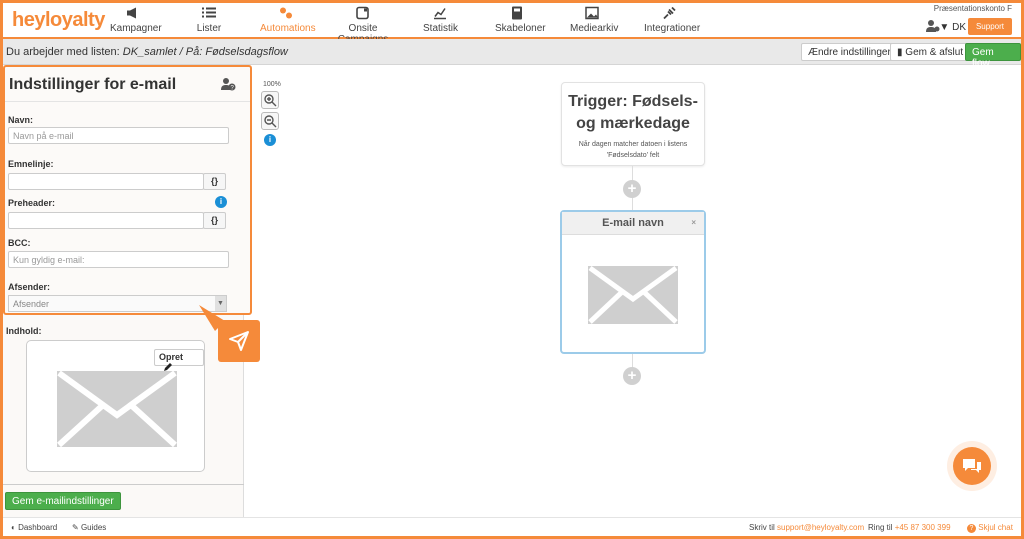 The image size is (1024, 539). Describe the element at coordinates (171, 357) in the screenshot. I see `create-label: Opret` at that location.